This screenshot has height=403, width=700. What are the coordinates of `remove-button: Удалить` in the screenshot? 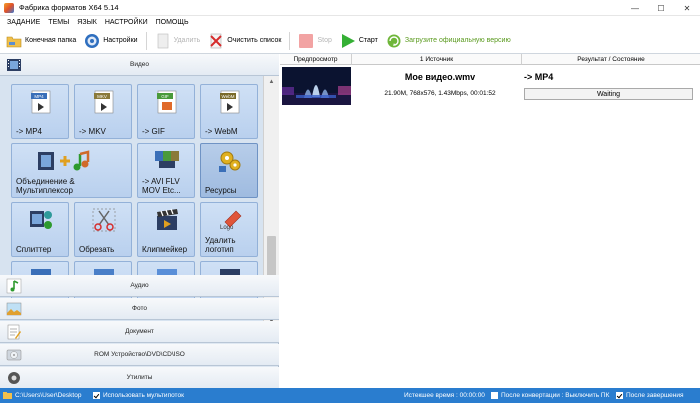 It's located at (178, 41).